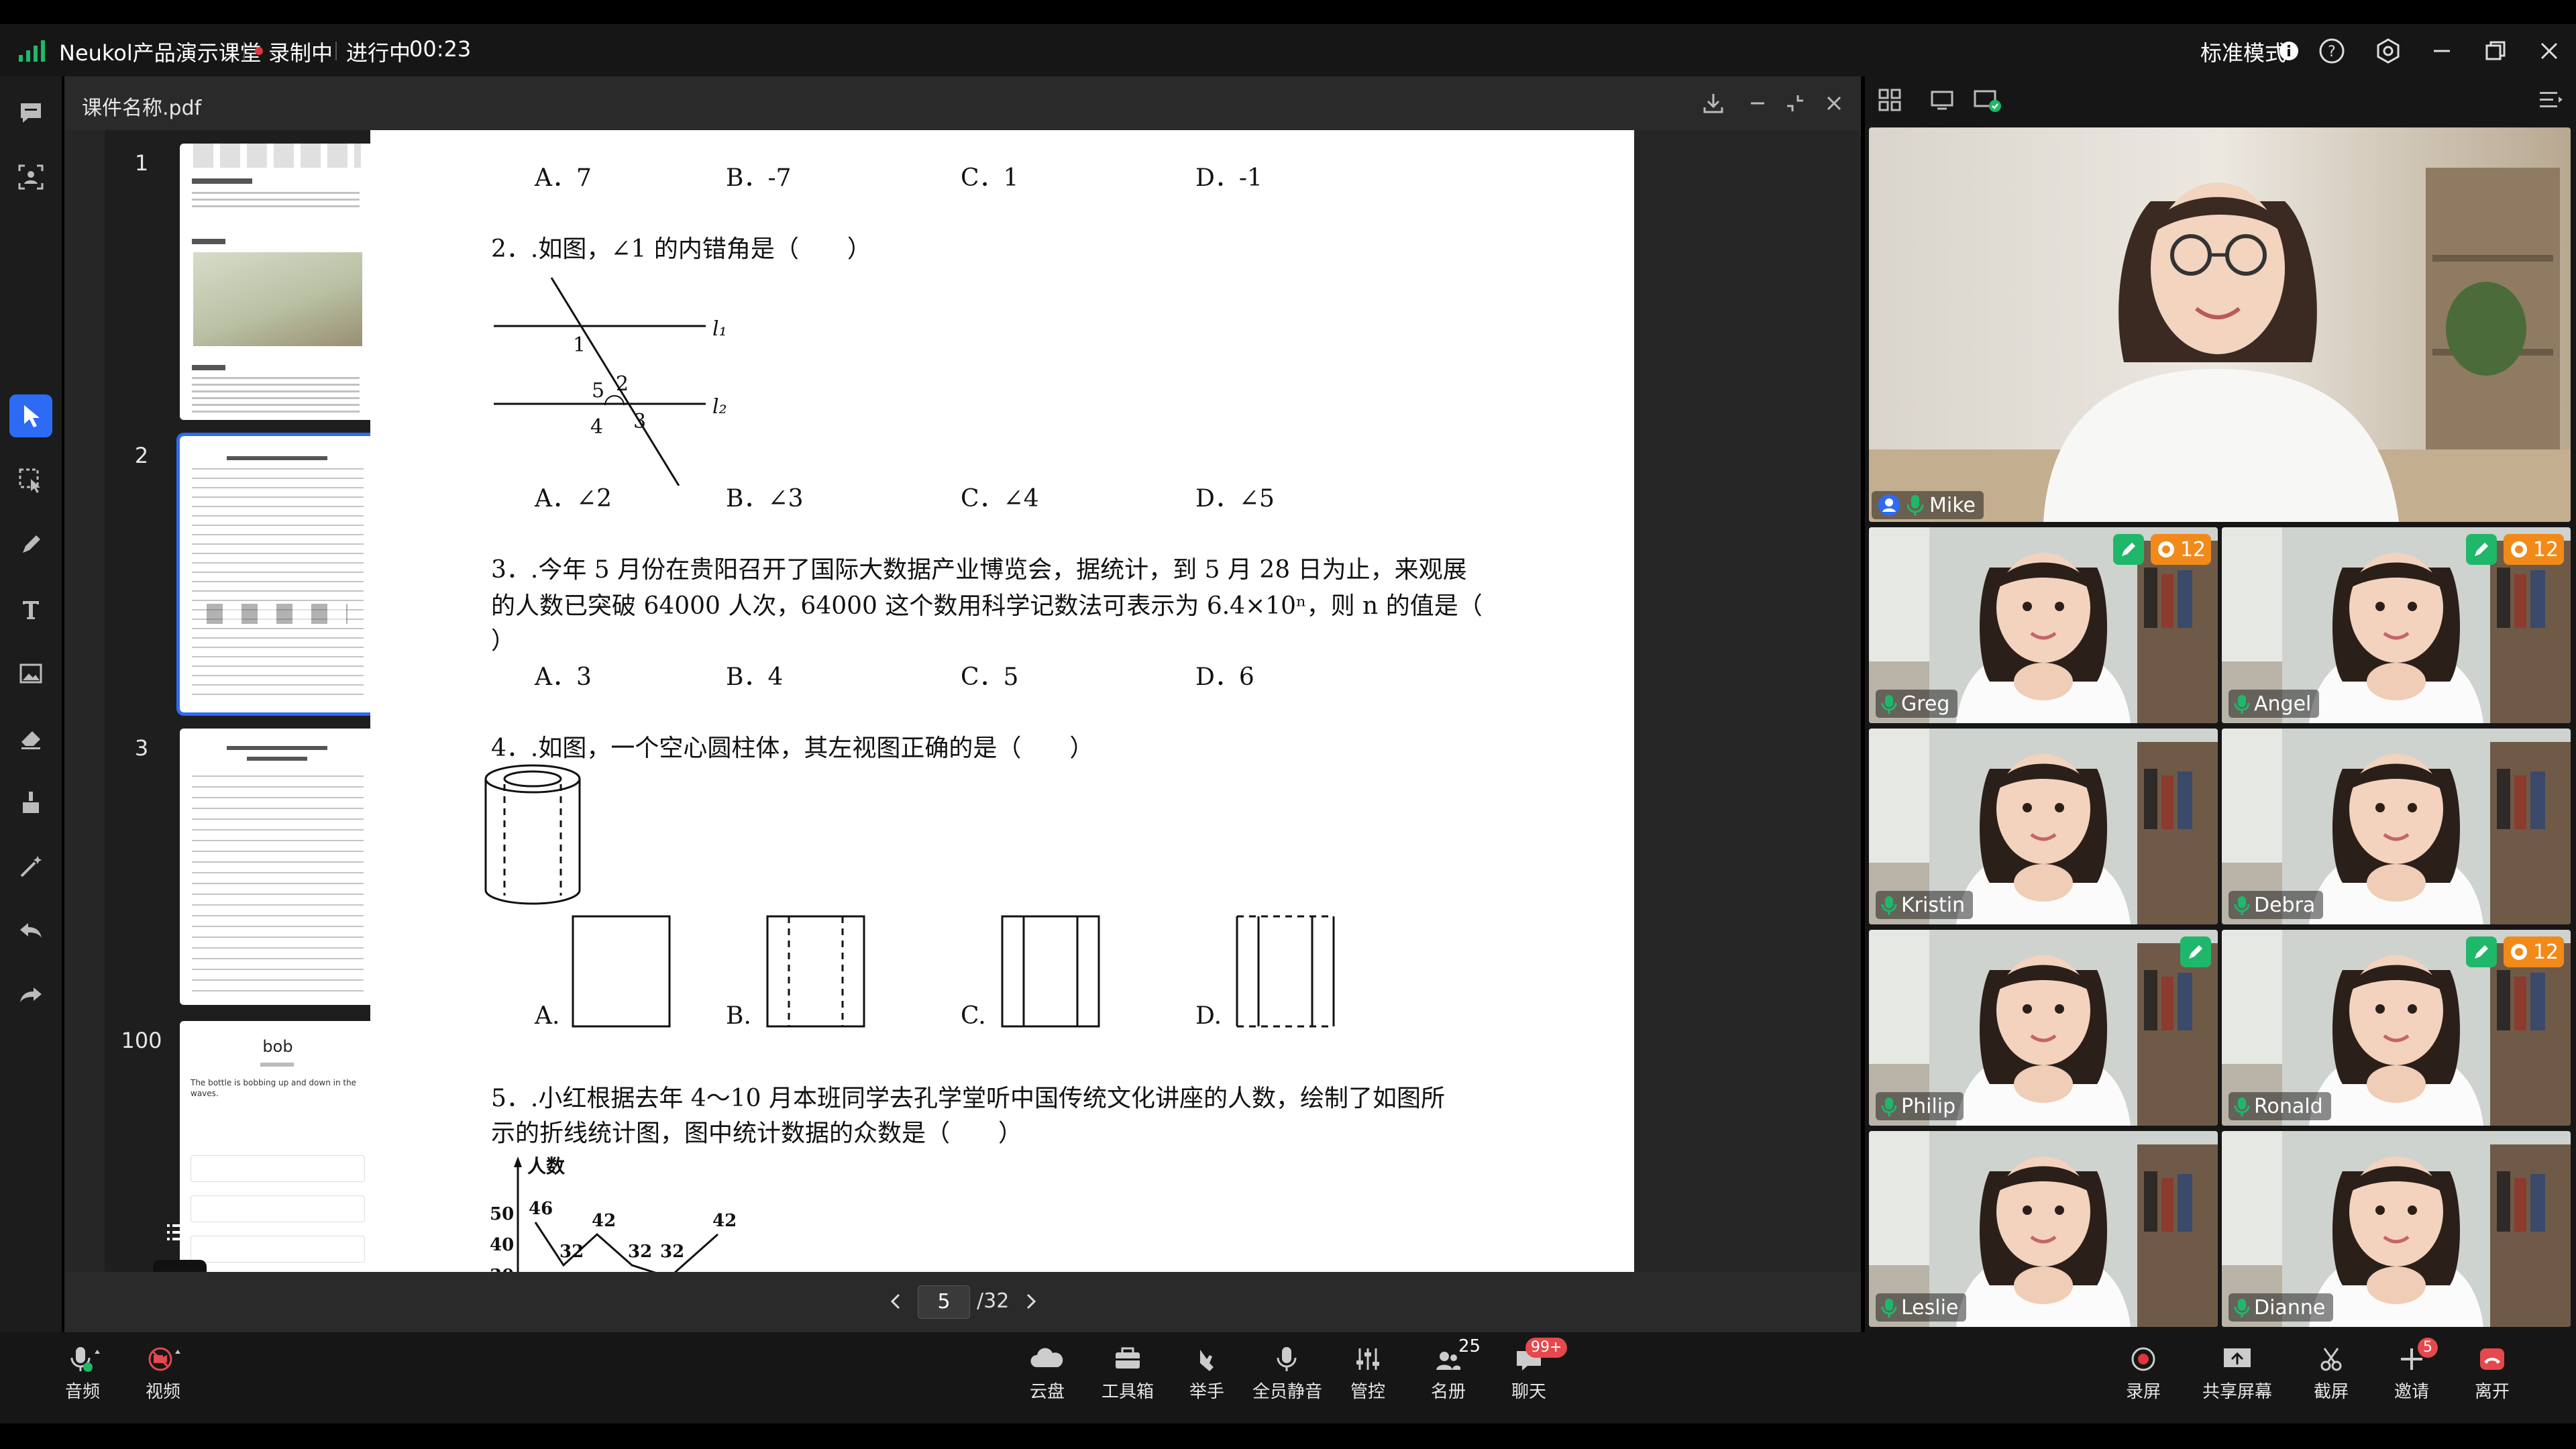 Image resolution: width=2576 pixels, height=1449 pixels. Describe the element at coordinates (2428, 1348) in the screenshot. I see `invite-badge: 5` at that location.